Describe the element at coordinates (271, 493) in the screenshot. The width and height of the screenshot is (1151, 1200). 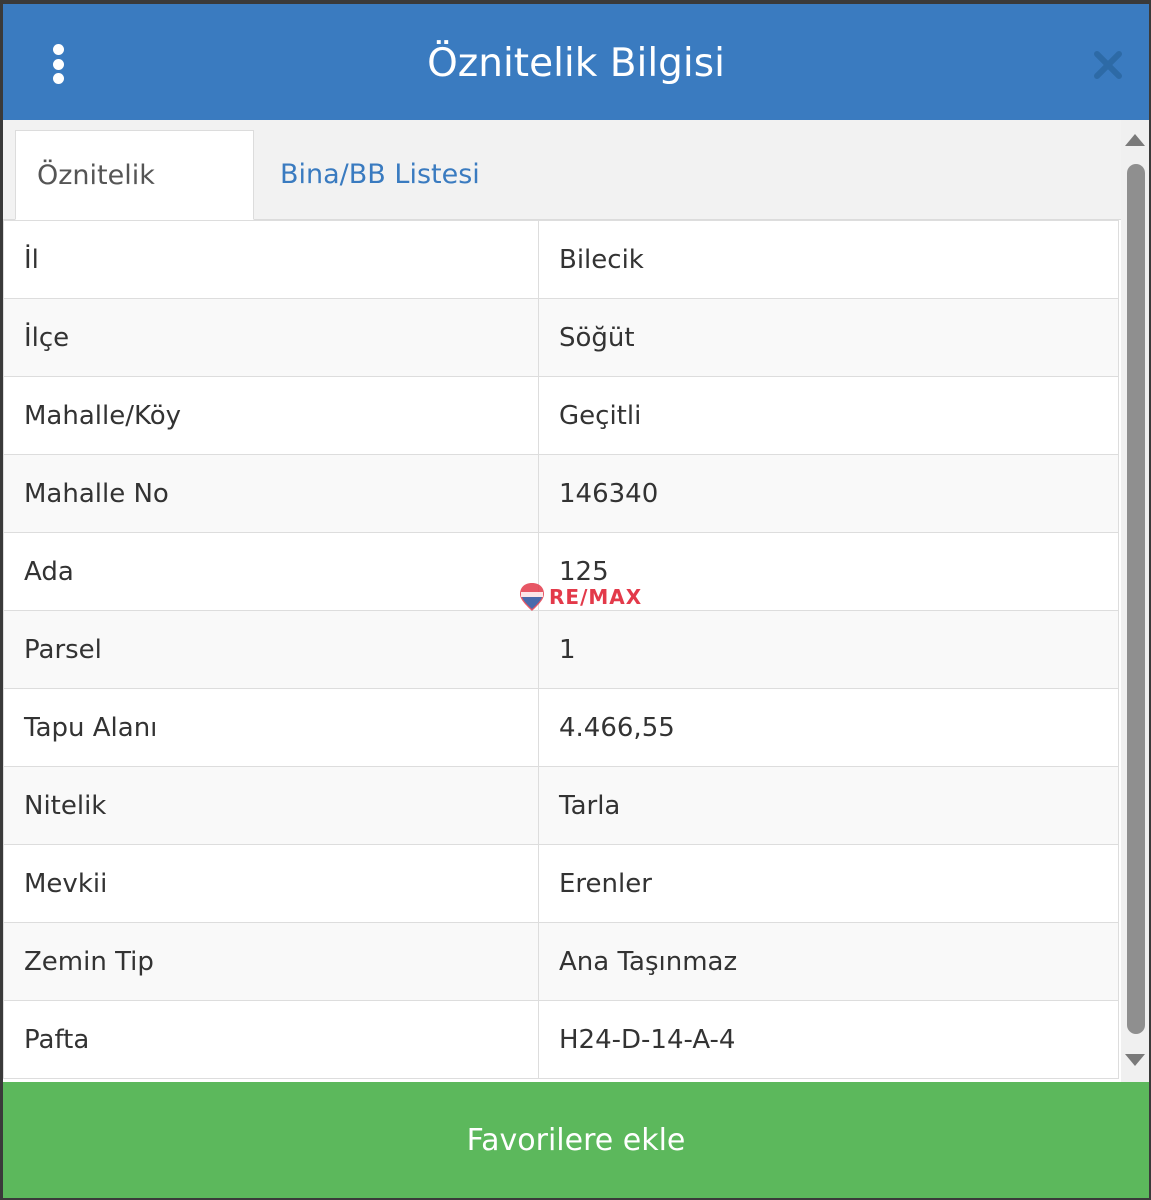
I see `row-key: Mahalle No` at that location.